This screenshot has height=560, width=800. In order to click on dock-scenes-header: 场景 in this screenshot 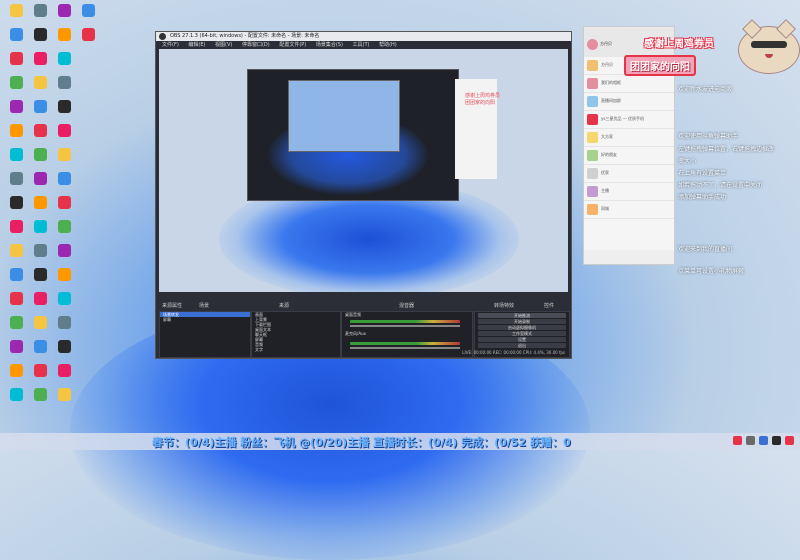, I will do `click(204, 306)`.